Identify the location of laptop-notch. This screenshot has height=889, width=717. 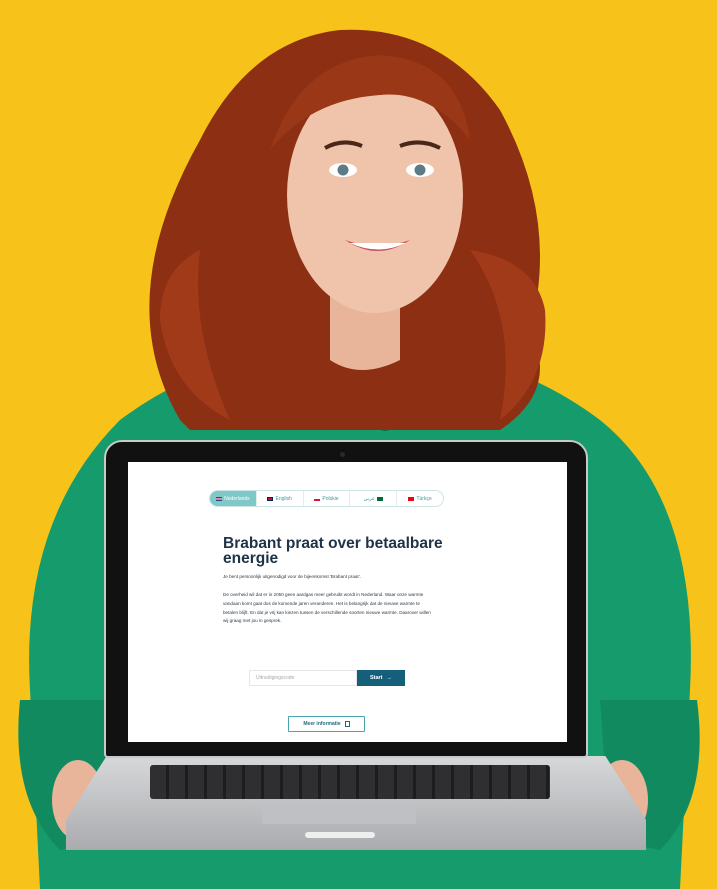
(340, 835).